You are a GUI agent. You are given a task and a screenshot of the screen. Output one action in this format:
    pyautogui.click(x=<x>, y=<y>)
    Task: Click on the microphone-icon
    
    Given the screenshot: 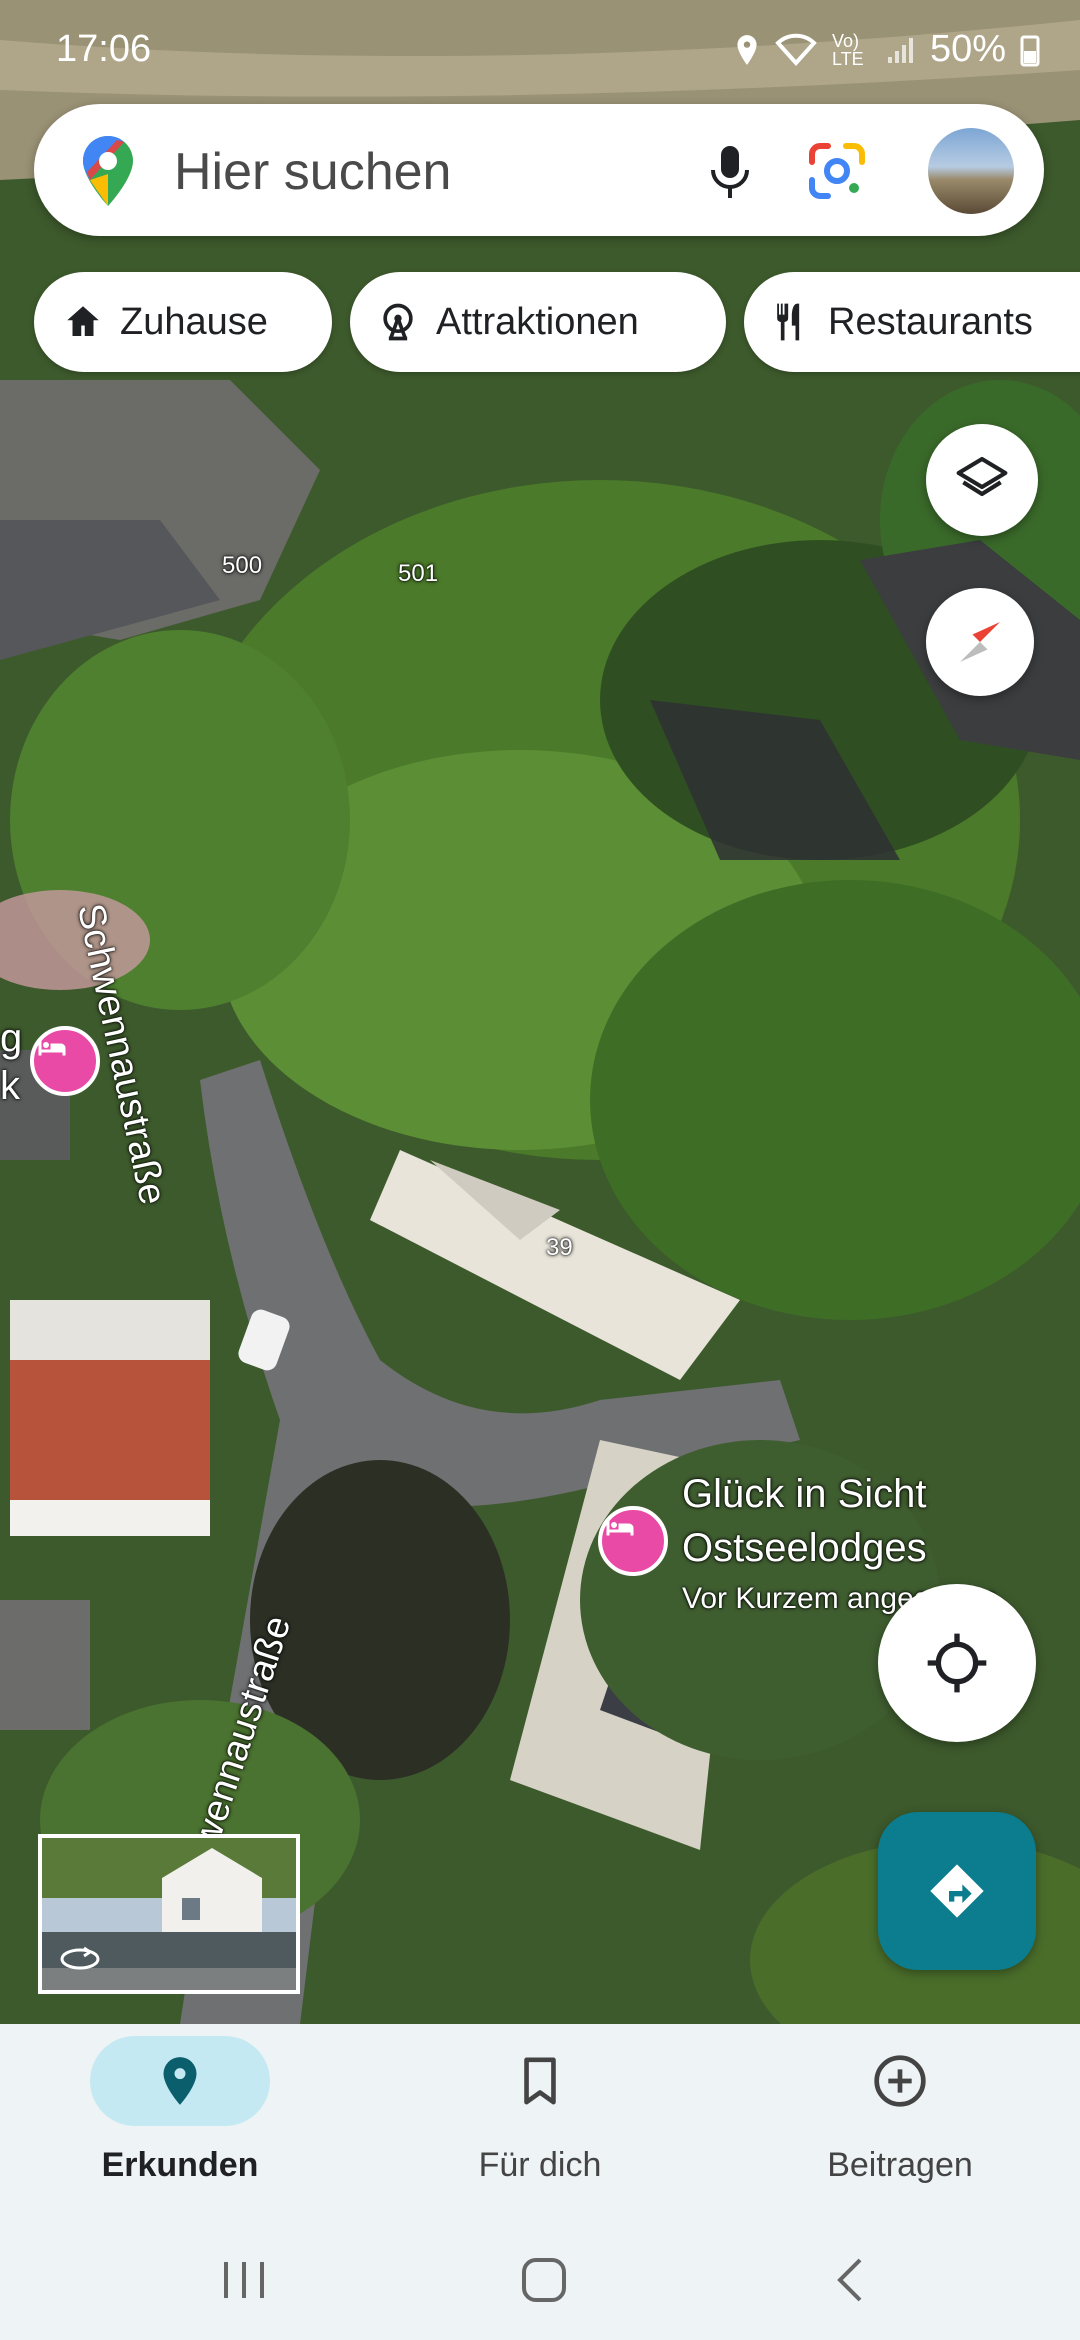 What is the action you would take?
    pyautogui.click(x=730, y=172)
    